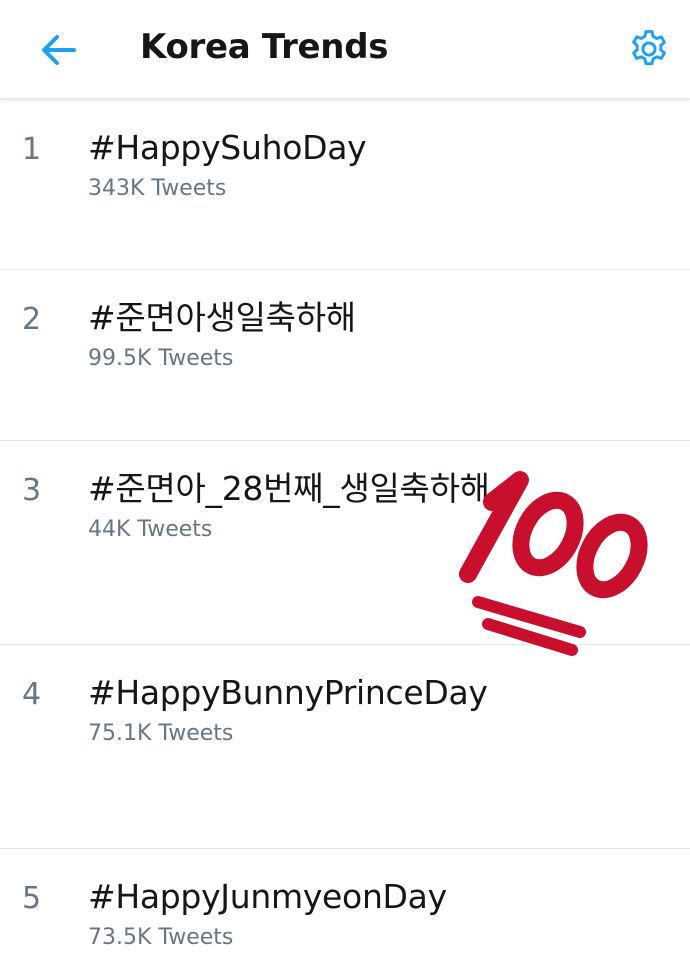 This screenshot has width=690, height=957. Describe the element at coordinates (161, 733) in the screenshot. I see `trend-tweet-count: 75.1K Tweets` at that location.